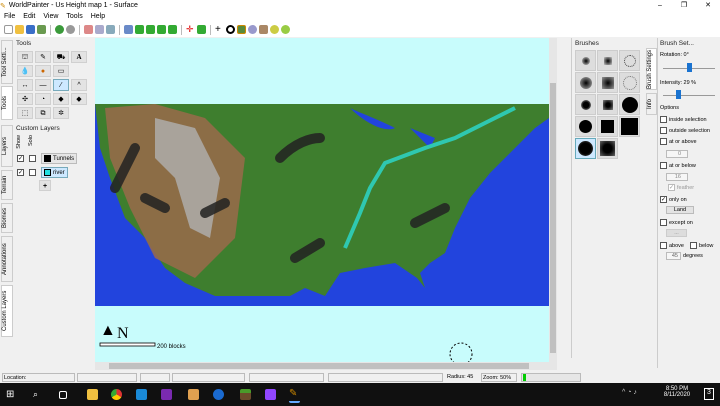 The height and width of the screenshot is (406, 720). What do you see at coordinates (172, 29) in the screenshot?
I see `move-up-icon` at bounding box center [172, 29].